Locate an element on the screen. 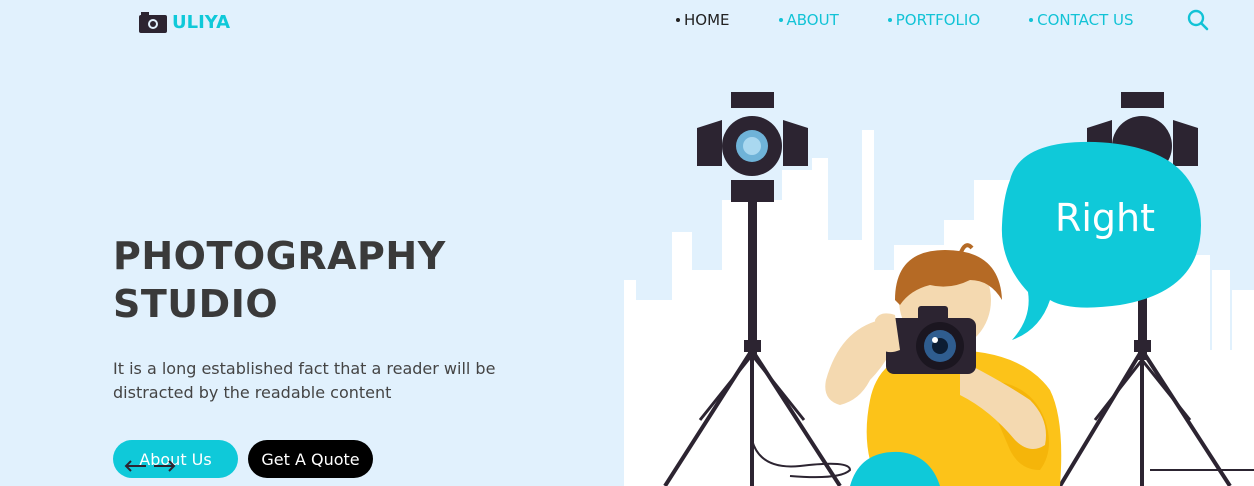 This screenshot has width=1254, height=486. camera-icon is located at coordinates (153, 22).